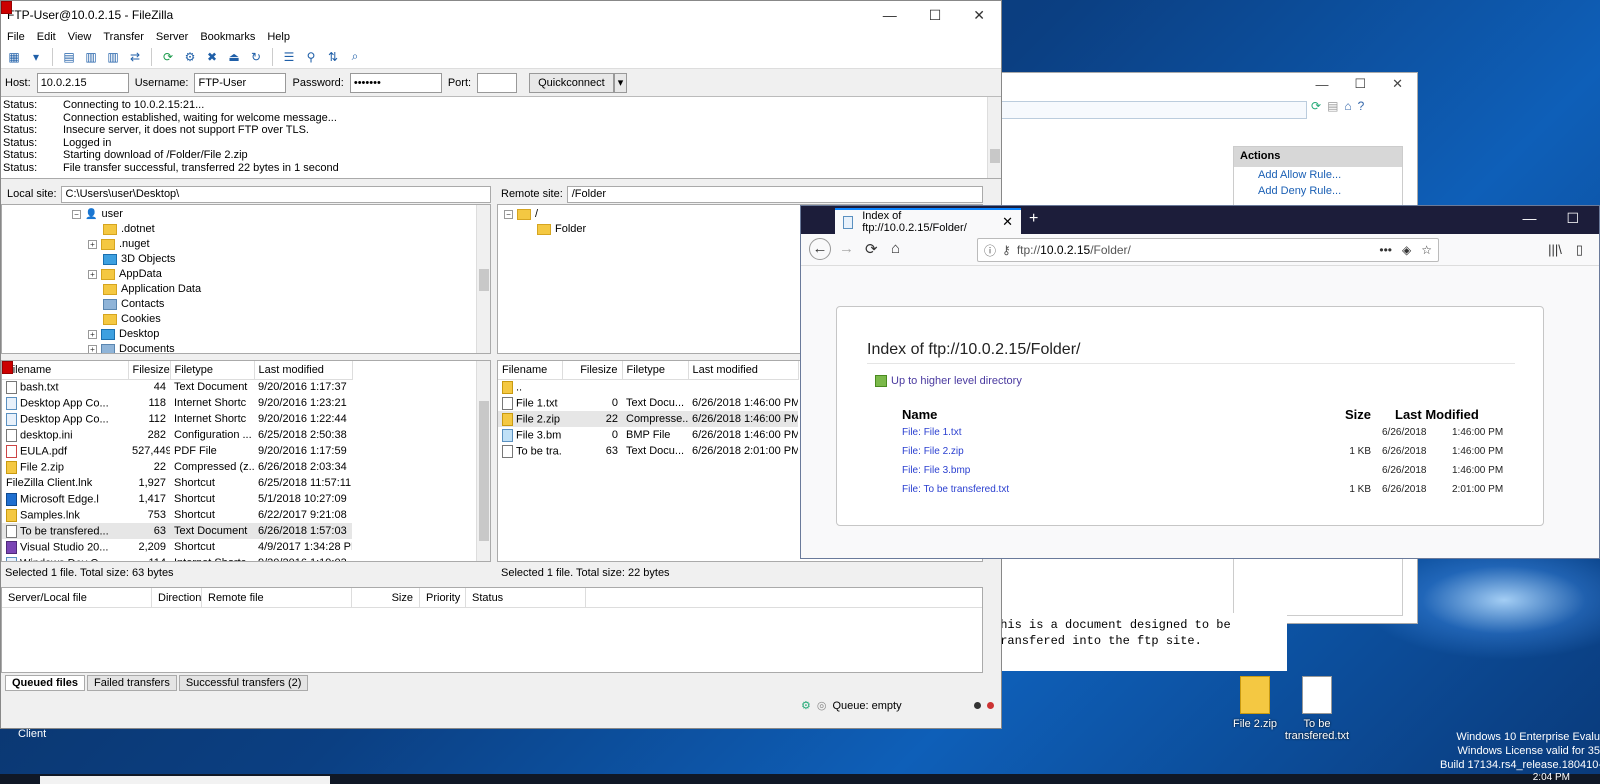 The height and width of the screenshot is (784, 1600). I want to click on host-input, so click(82, 82).